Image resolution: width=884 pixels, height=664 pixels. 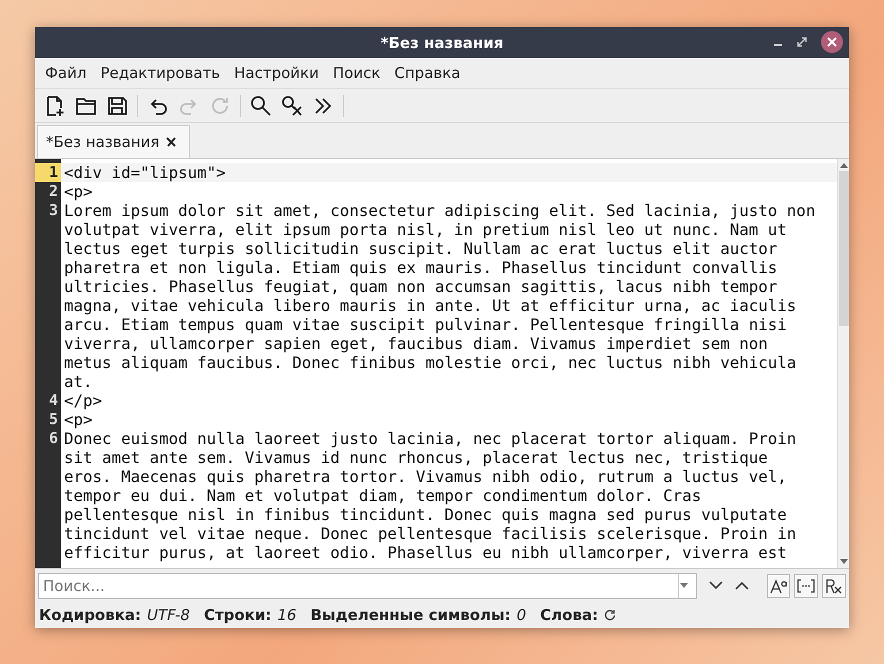 I want to click on refresh-icon, so click(x=610, y=615).